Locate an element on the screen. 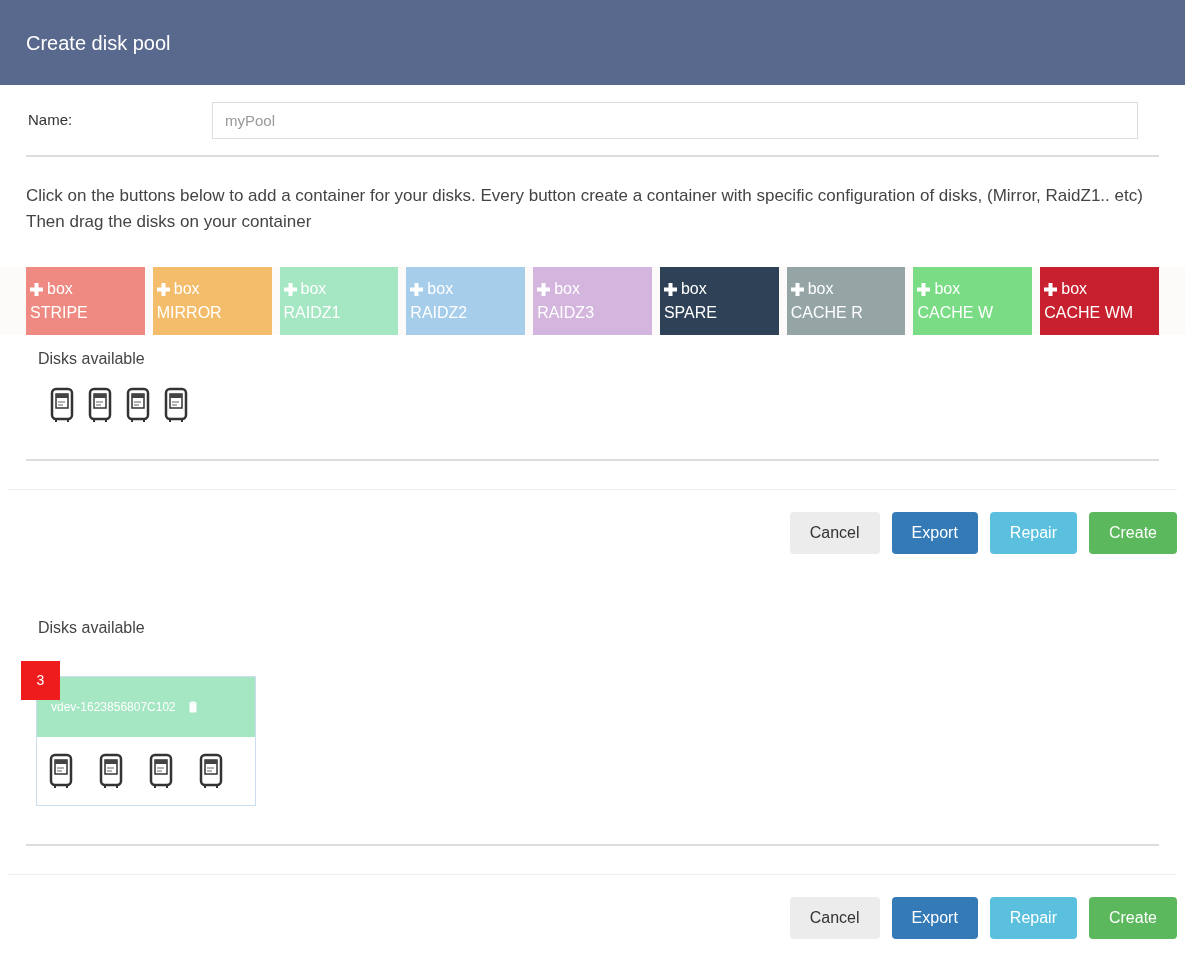 Image resolution: width=1185 pixels, height=970 pixels. add-box-button: box STRIPE is located at coordinates (85, 301).